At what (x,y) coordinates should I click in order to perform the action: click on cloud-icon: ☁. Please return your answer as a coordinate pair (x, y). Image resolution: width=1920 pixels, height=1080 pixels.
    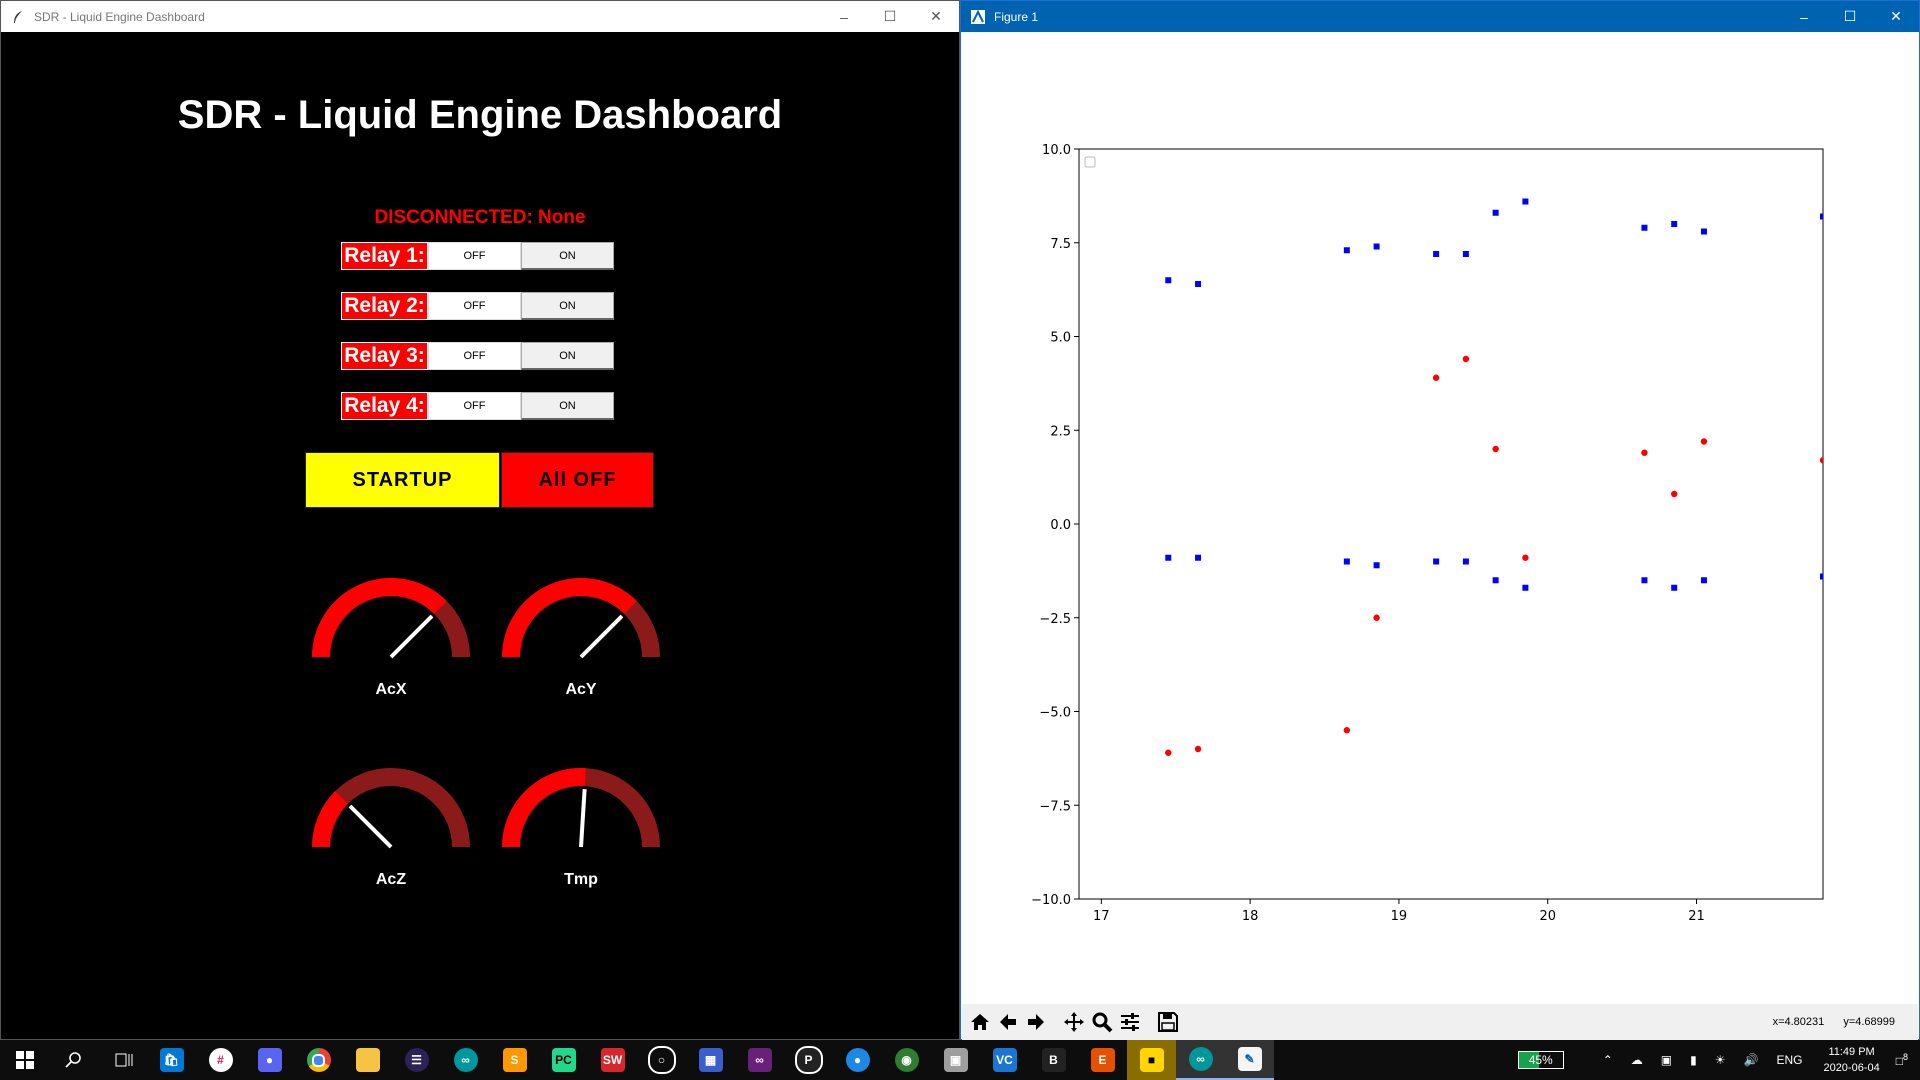
    Looking at the image, I should click on (1637, 1060).